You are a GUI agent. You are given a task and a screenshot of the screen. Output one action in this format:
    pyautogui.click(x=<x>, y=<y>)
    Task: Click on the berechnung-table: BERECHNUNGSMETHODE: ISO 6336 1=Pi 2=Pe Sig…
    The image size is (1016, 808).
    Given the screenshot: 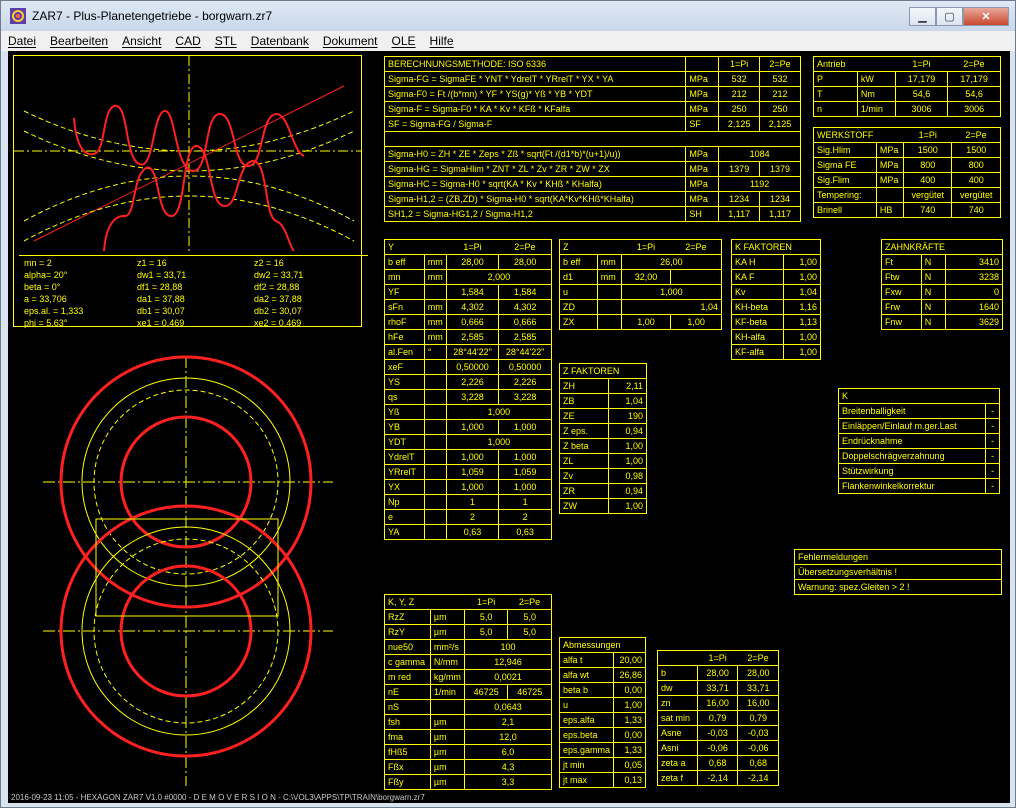 What is the action you would take?
    pyautogui.click(x=592, y=139)
    